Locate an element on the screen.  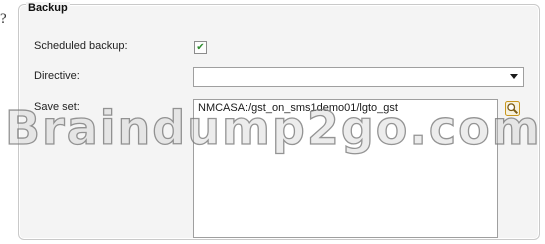
backup-groupbox-title: Backup is located at coordinates (48, 8).